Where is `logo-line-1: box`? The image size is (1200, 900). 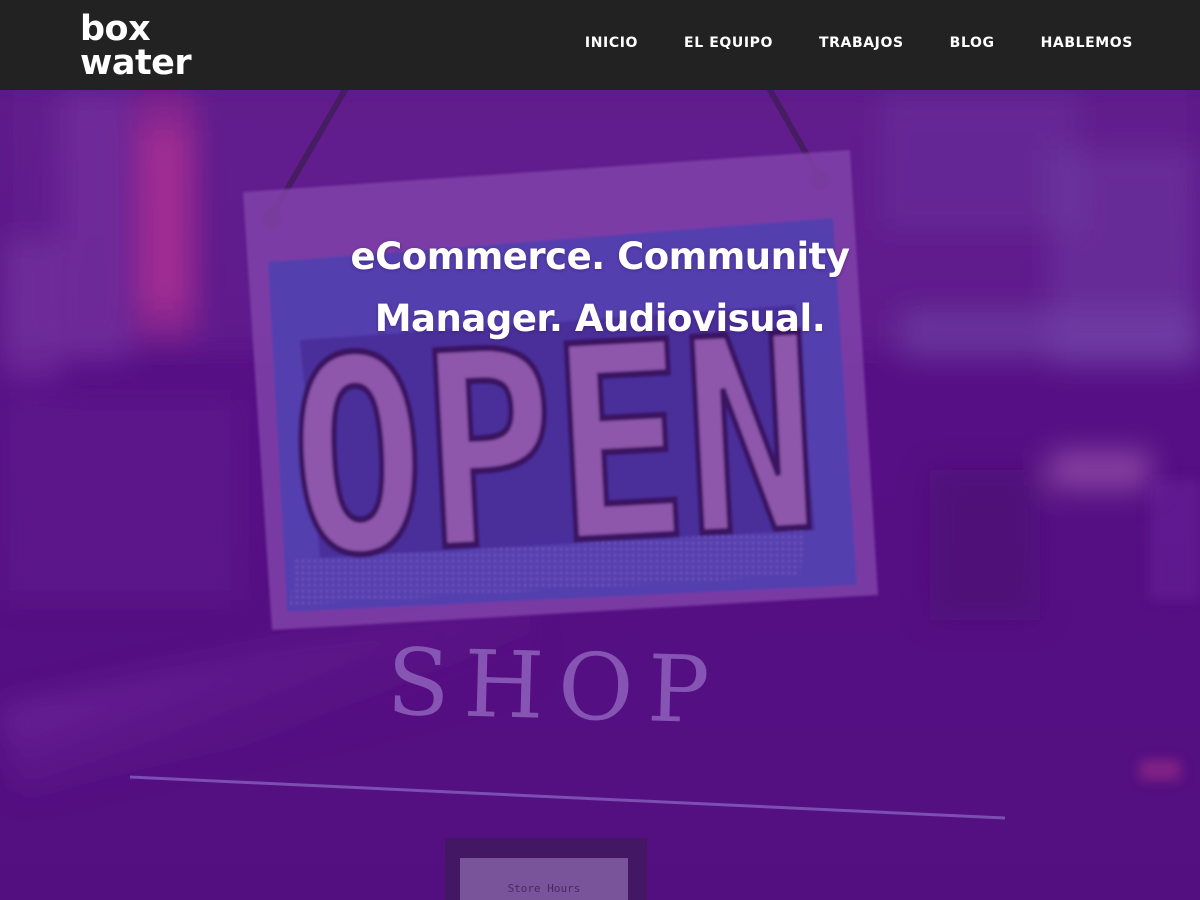 logo-line-1: box is located at coordinates (115, 29).